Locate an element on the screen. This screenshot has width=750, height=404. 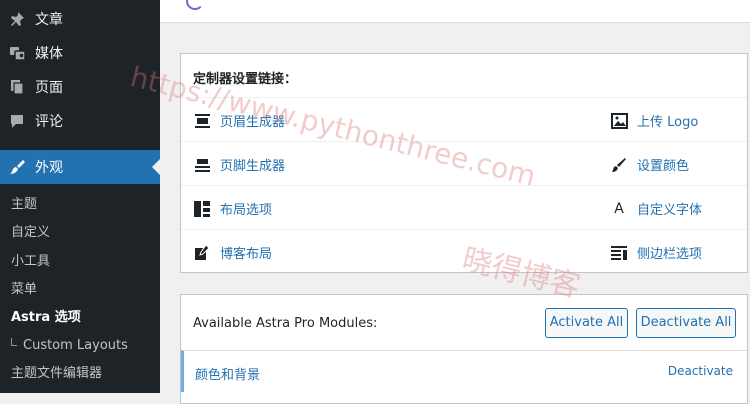
submenu-item-customize: 自定义 is located at coordinates (80, 233).